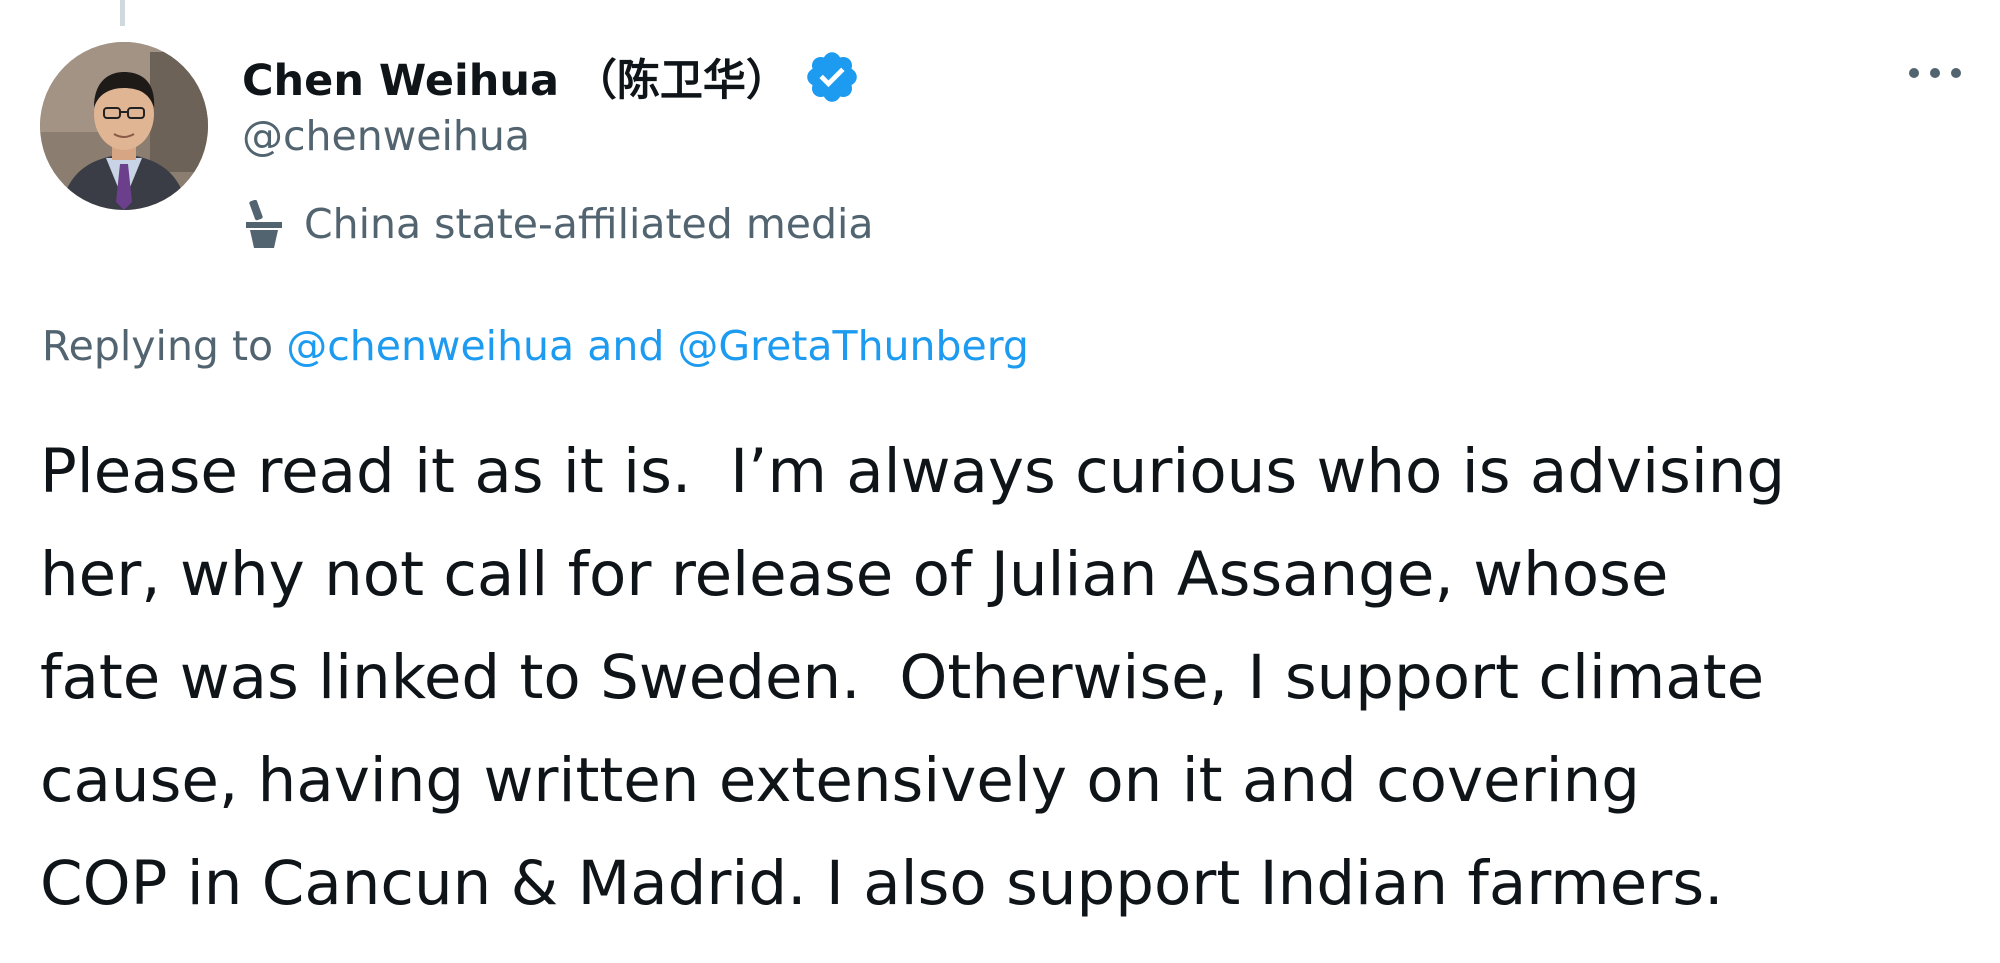 Image resolution: width=2000 pixels, height=963 pixels. Describe the element at coordinates (853, 346) in the screenshot. I see `mention-link-gretathunberg: @GretaThunberg` at that location.